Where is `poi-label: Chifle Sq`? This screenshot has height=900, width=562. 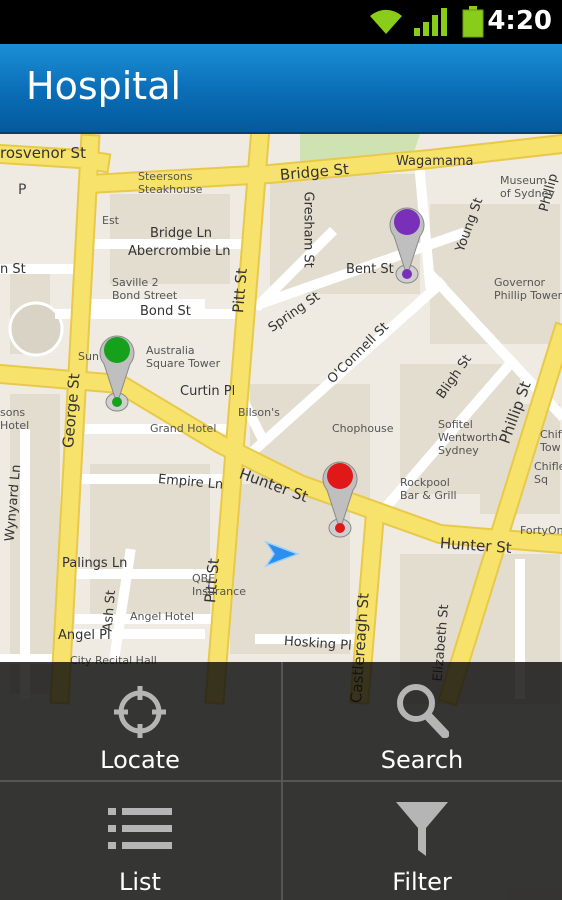 poi-label: Chifle Sq is located at coordinates (548, 473).